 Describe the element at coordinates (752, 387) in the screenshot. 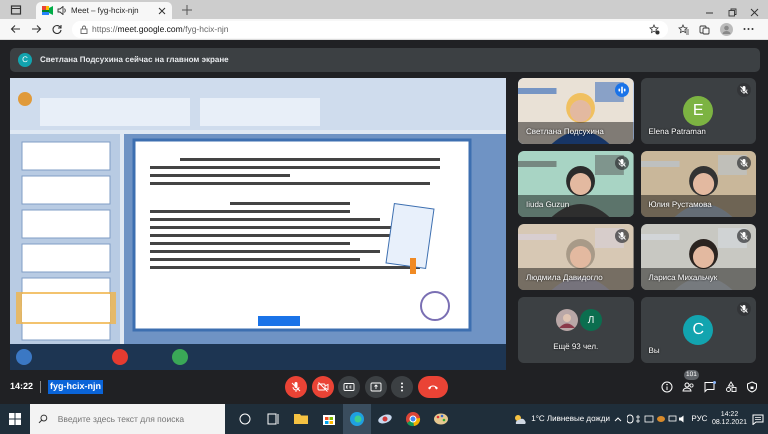

I see `host-controls-icon` at that location.